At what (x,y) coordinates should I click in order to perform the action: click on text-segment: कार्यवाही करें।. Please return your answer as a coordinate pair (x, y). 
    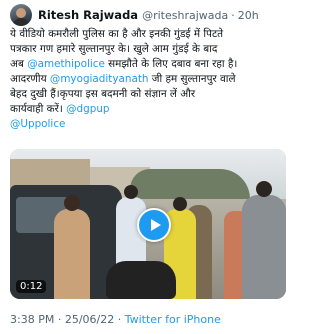
    Looking at the image, I should click on (38, 109).